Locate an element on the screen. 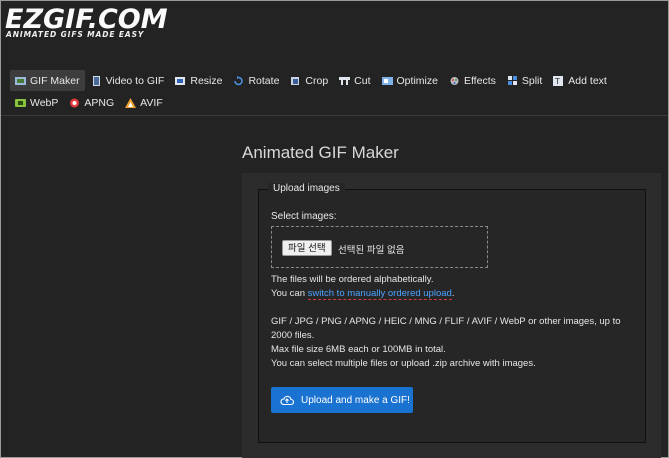 Image resolution: width=669 pixels, height=458 pixels. nav-label: WebP is located at coordinates (44, 102).